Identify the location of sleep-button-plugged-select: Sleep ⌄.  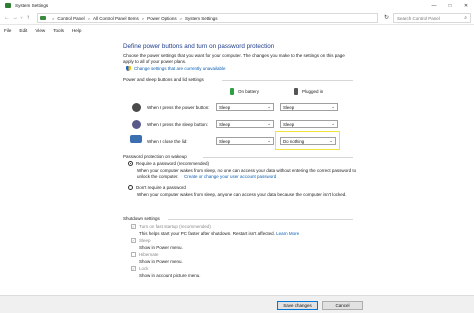
(309, 124).